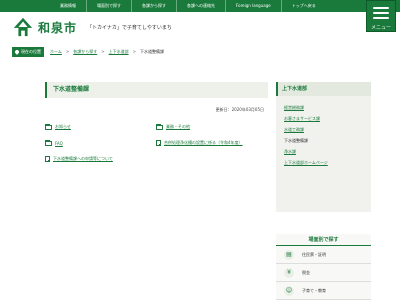 This screenshot has height=300, width=400. What do you see at coordinates (151, 51) in the screenshot?
I see `breadcrumb-current: 下水道整備課` at bounding box center [151, 51].